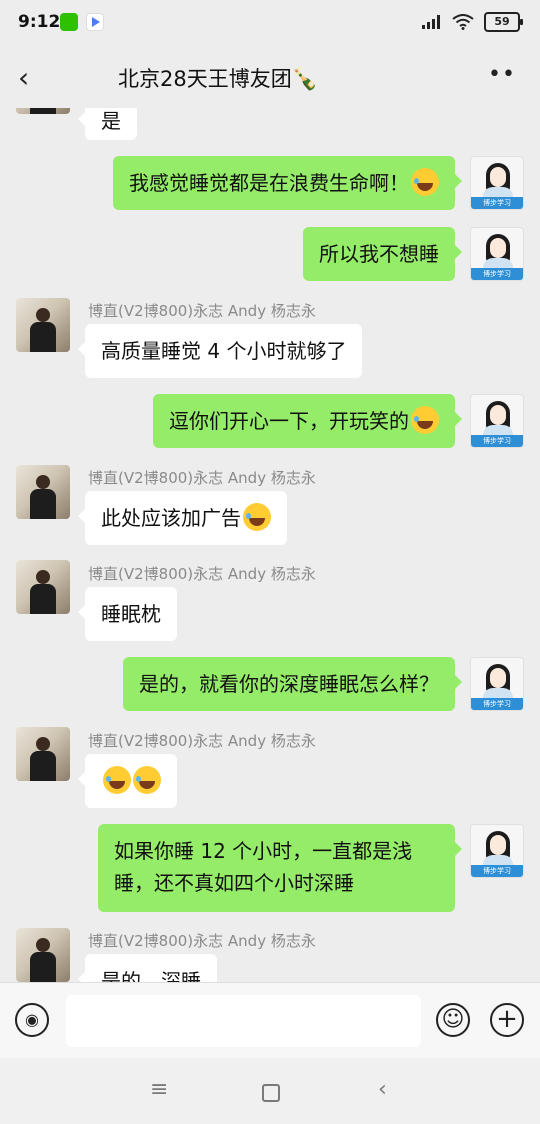 This screenshot has width=540, height=1124. What do you see at coordinates (269, 183) in the screenshot?
I see `message-text: 我感觉睡觉都是在浪费生命啊！` at bounding box center [269, 183].